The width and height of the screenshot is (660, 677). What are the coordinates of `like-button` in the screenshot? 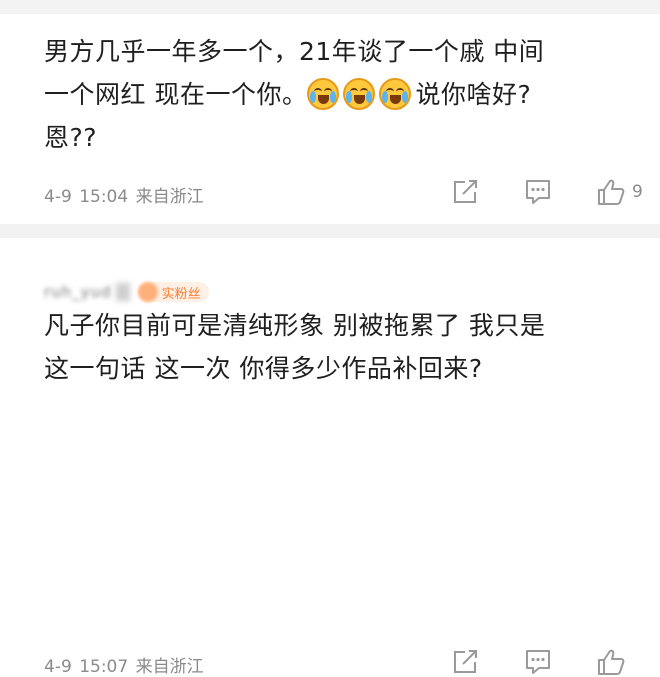 It's located at (611, 662).